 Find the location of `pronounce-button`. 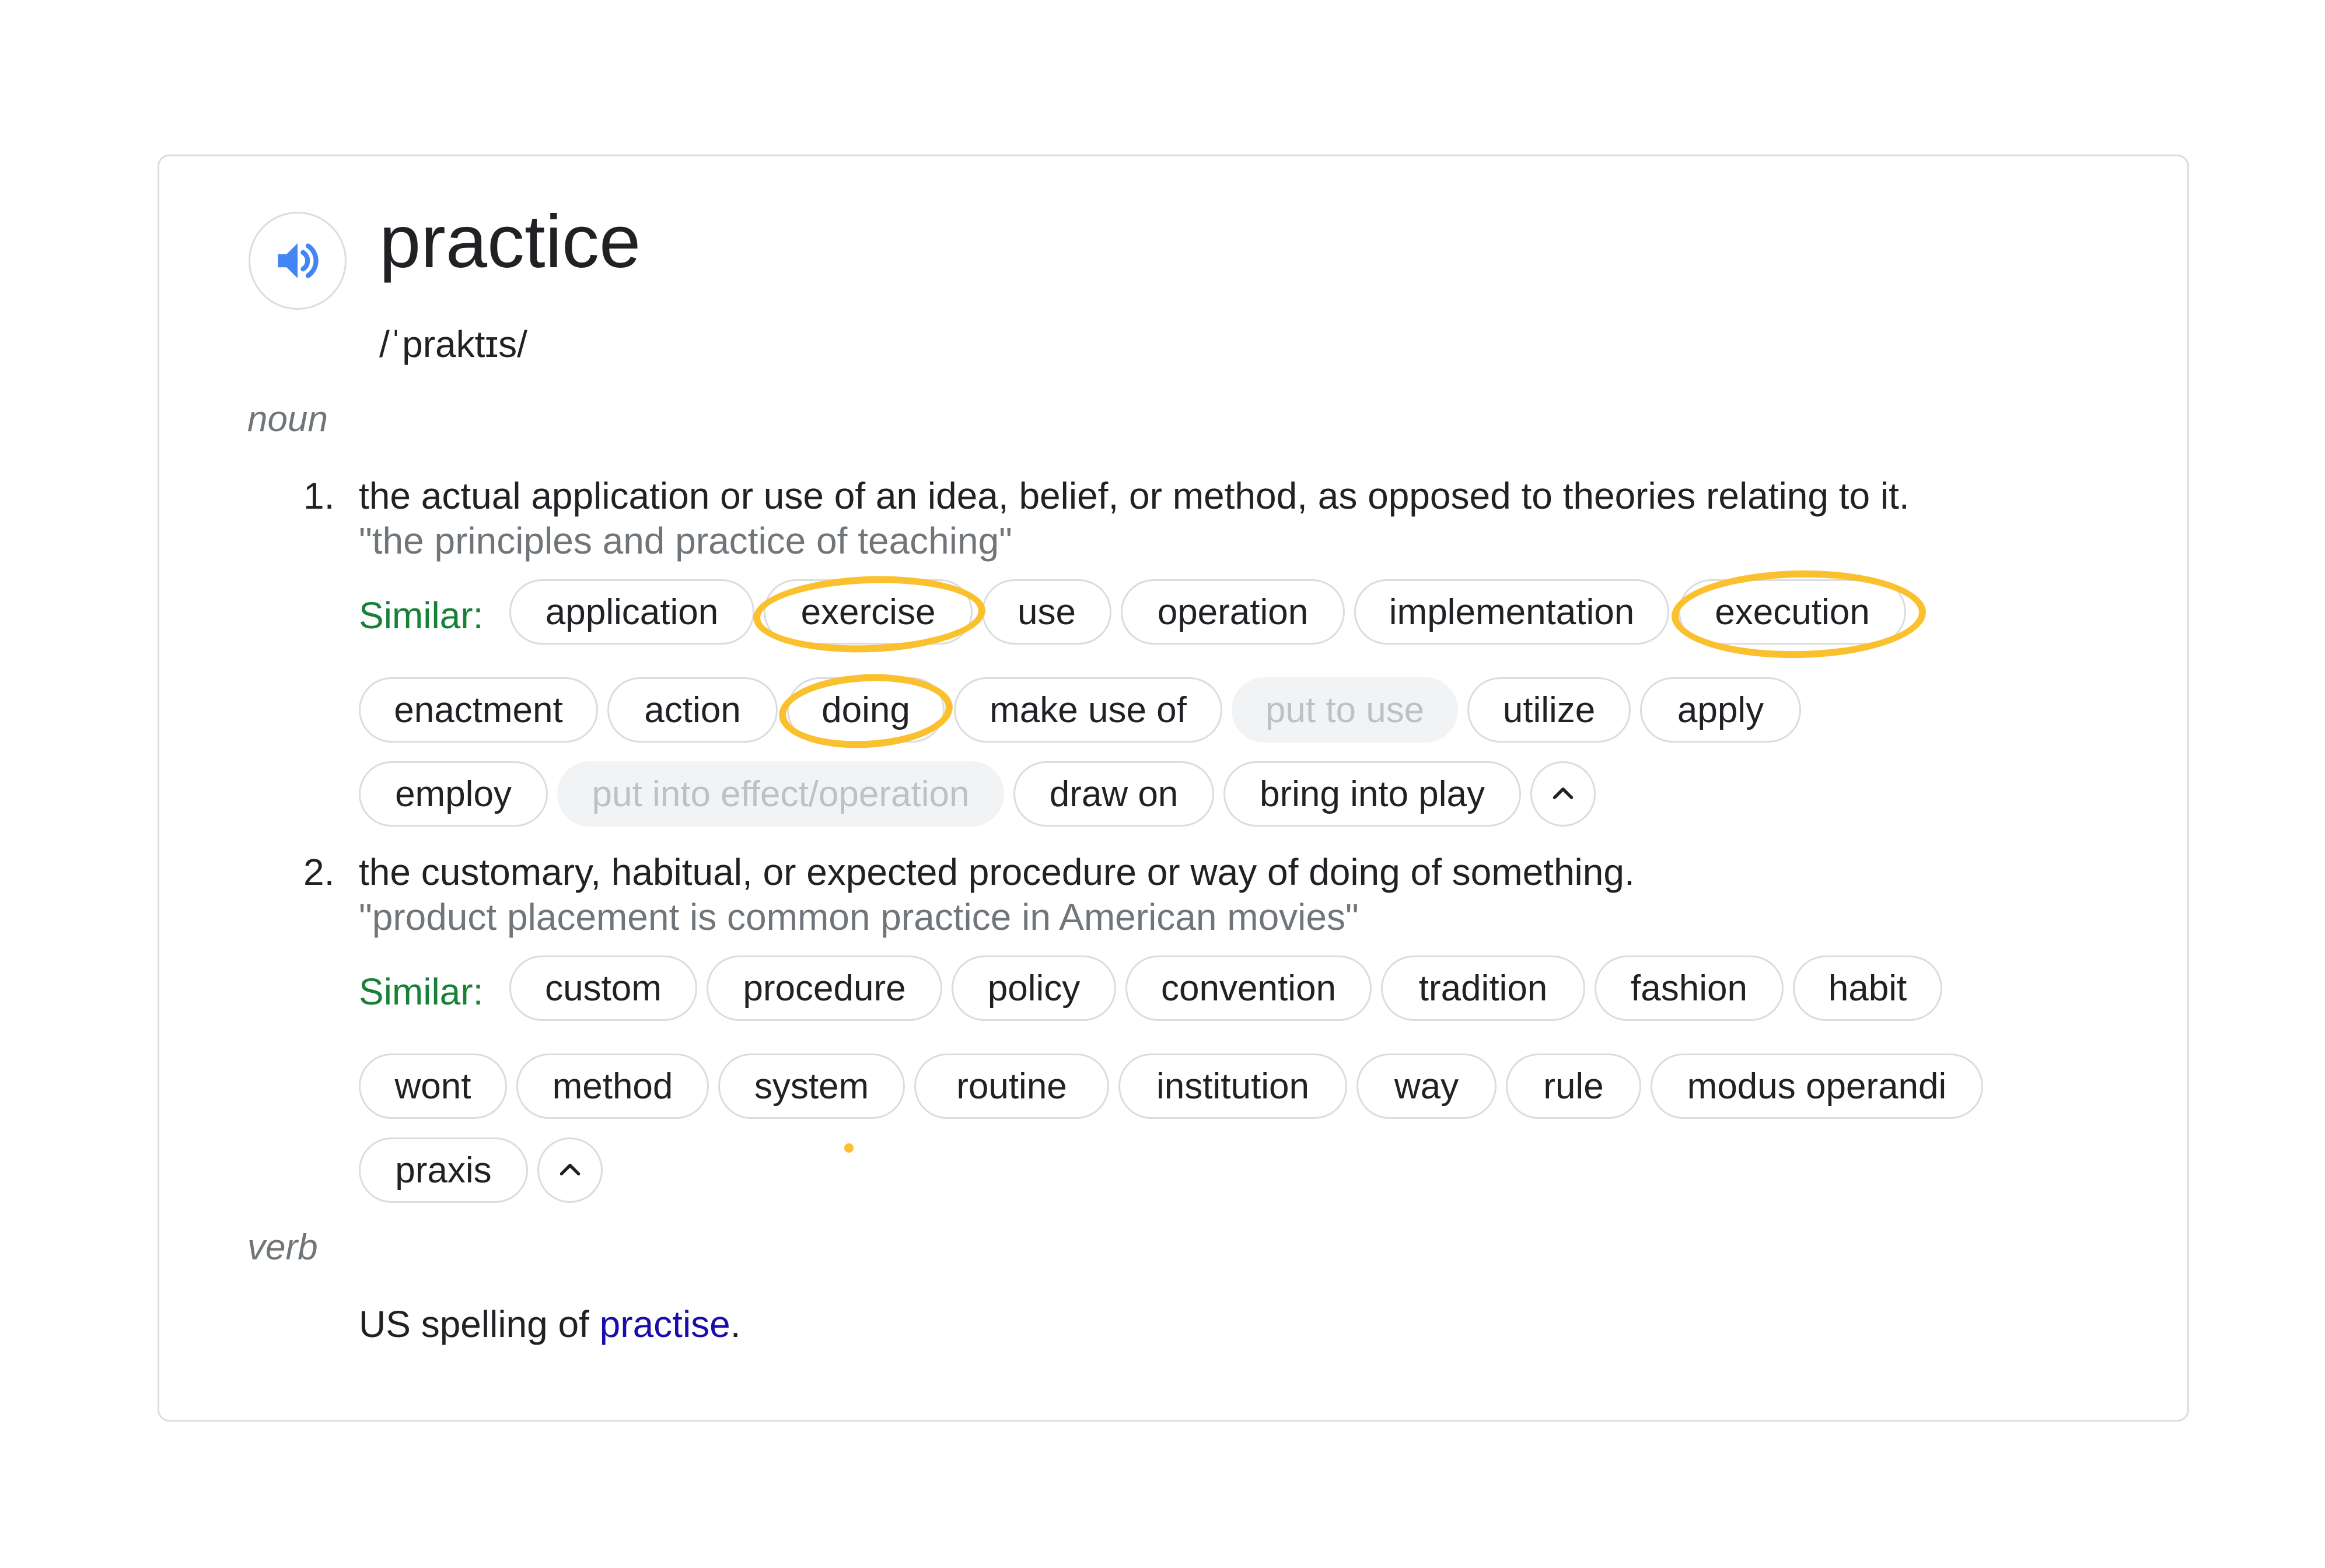

pronounce-button is located at coordinates (298, 261).